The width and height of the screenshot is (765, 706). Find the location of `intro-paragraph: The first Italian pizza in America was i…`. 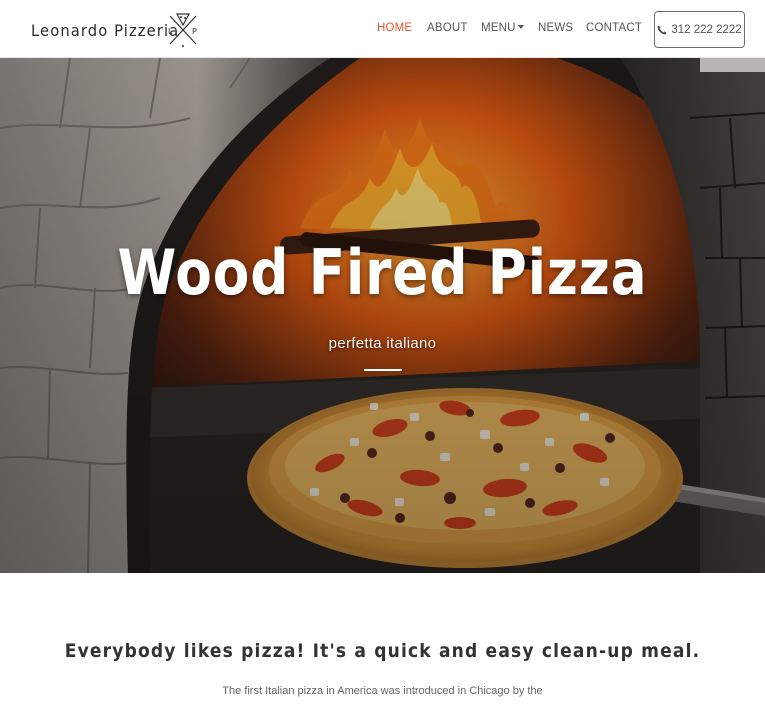

intro-paragraph: The first Italian pizza in America was i… is located at coordinates (382, 691).